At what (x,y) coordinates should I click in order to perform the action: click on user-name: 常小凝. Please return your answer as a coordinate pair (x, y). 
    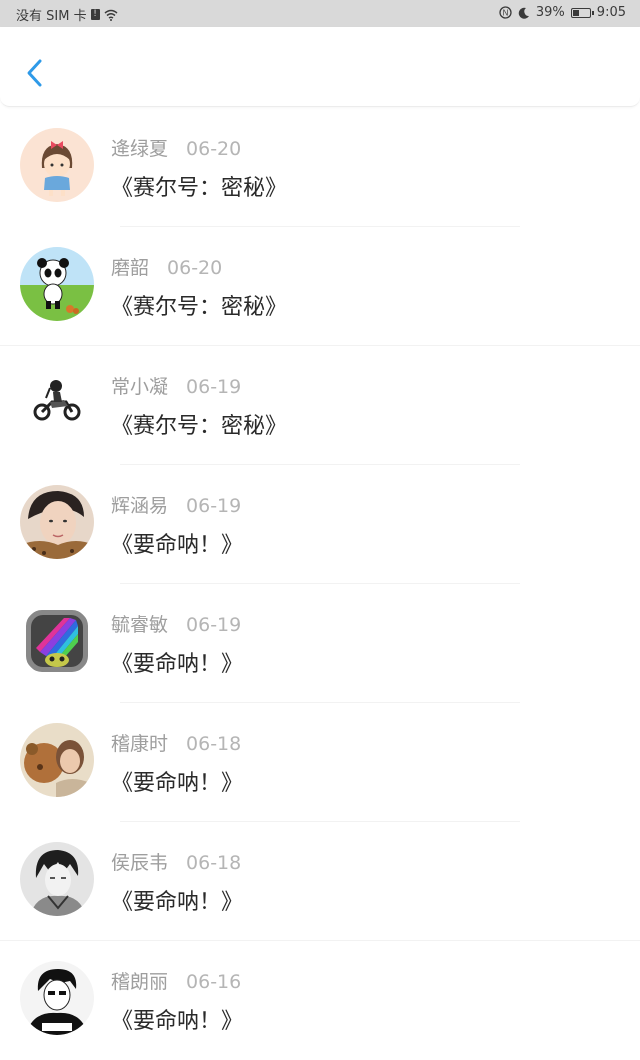
    Looking at the image, I should click on (140, 387).